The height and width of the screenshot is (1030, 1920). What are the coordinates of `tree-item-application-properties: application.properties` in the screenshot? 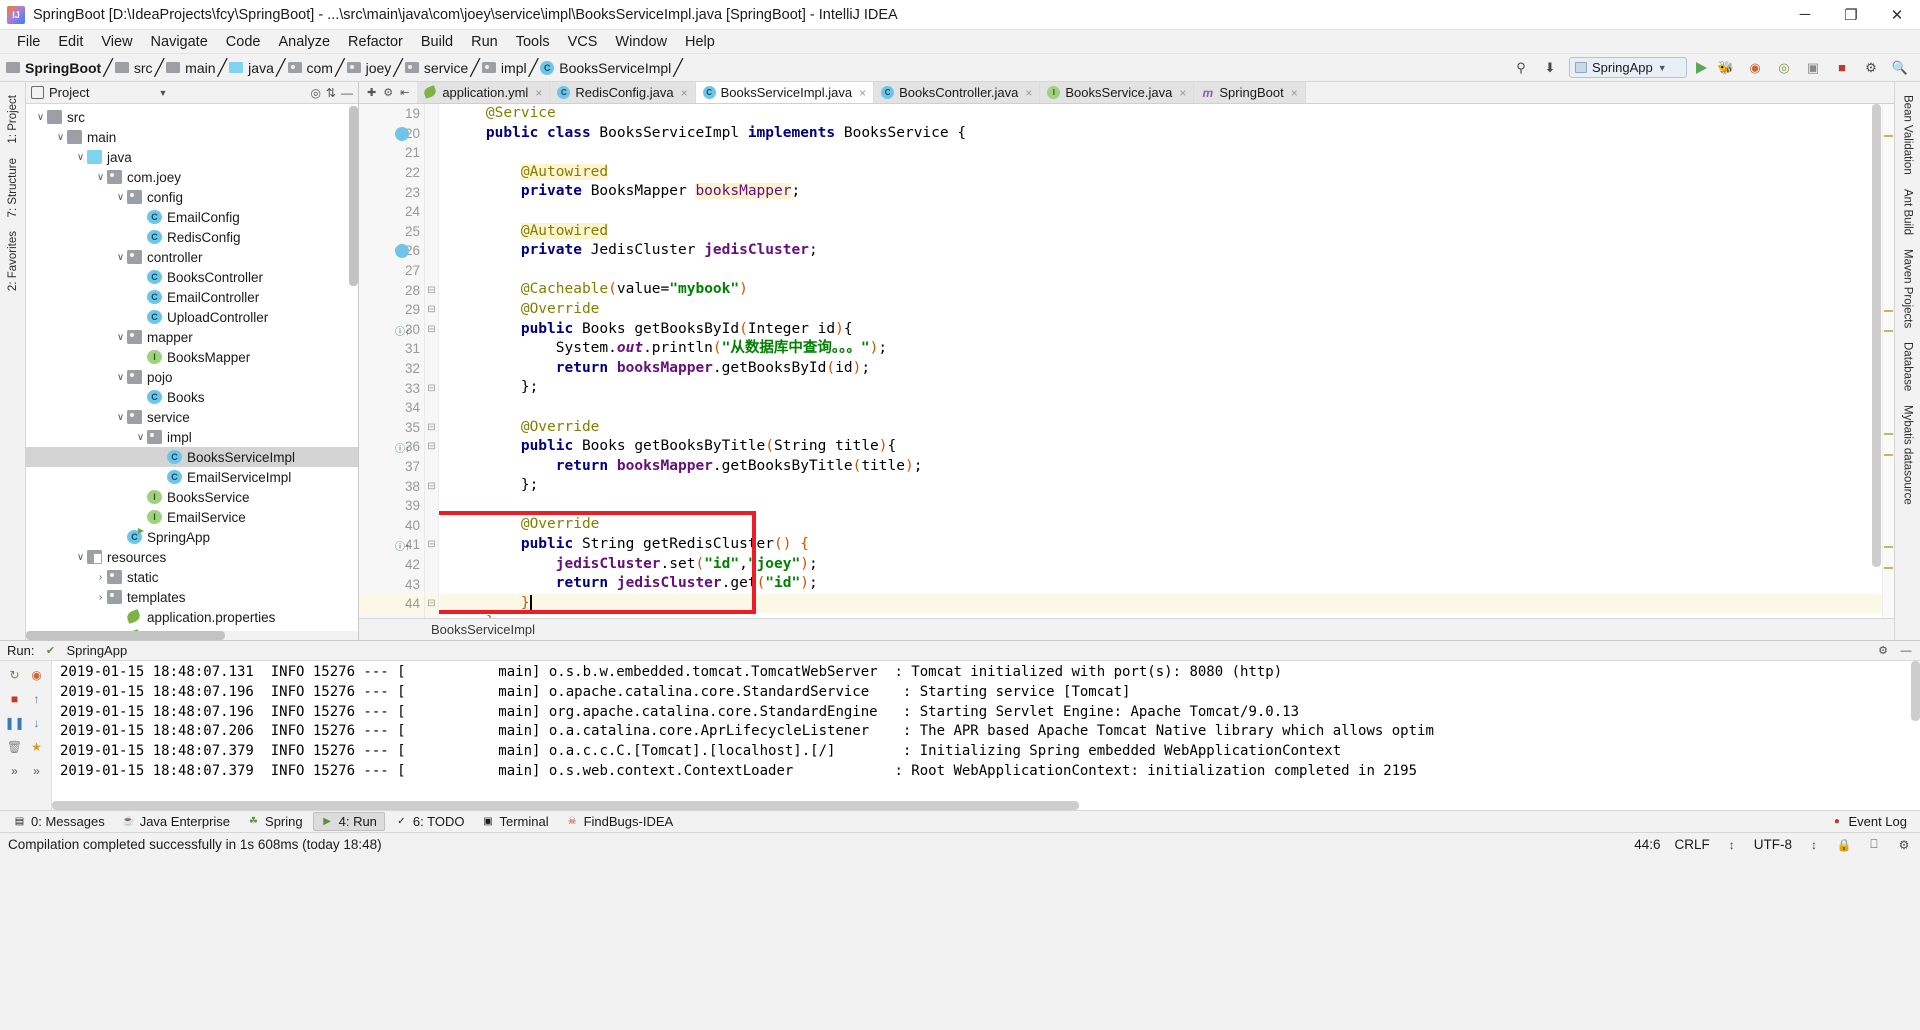 It's located at (192, 617).